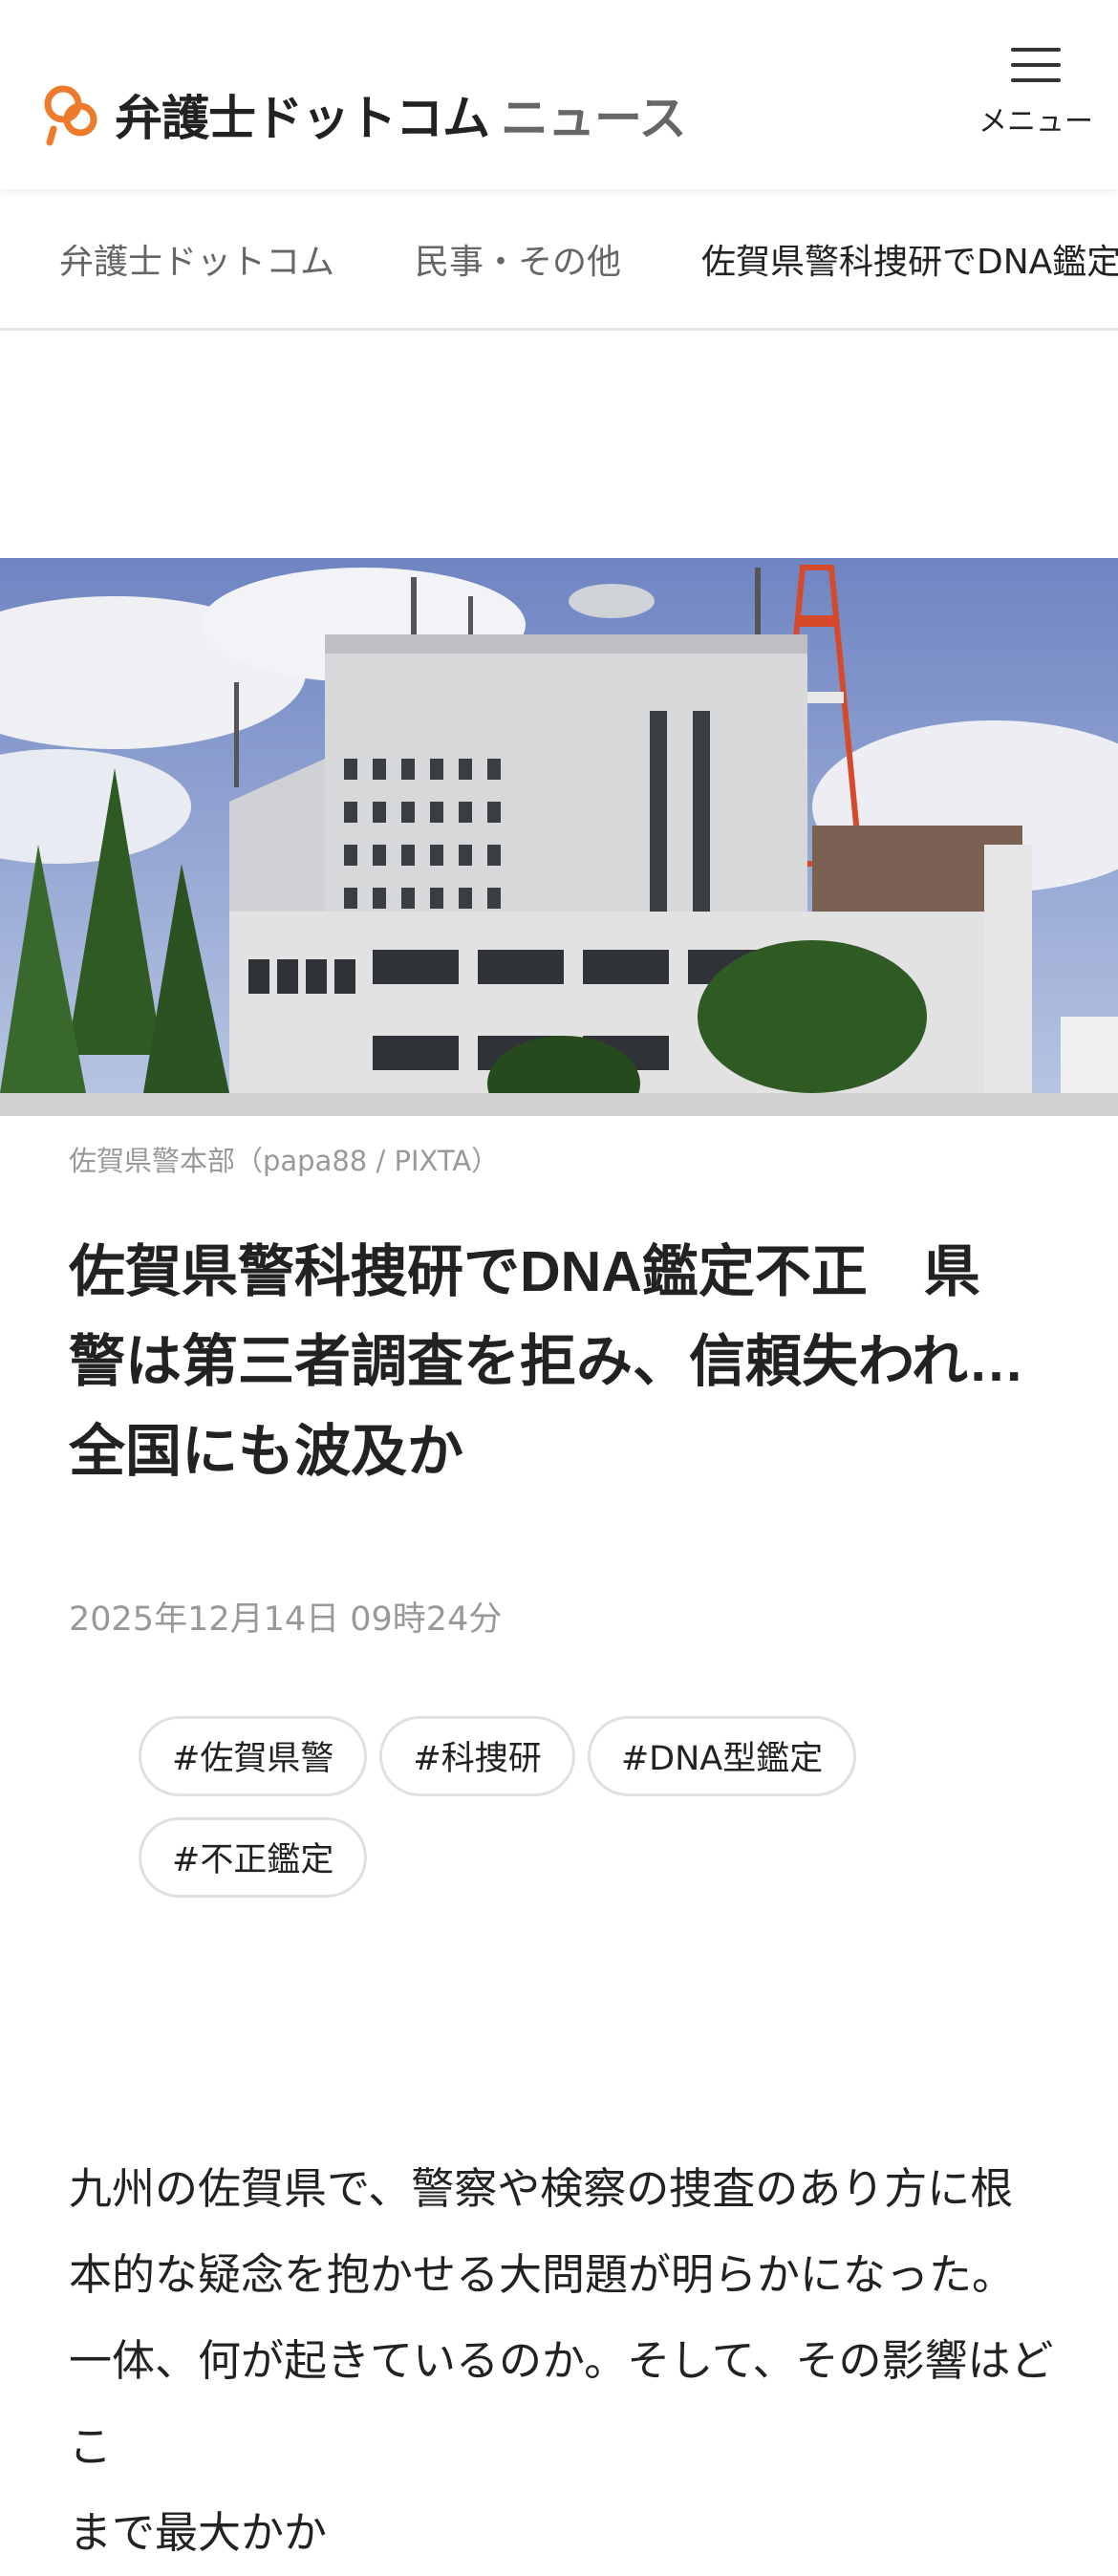 This screenshot has width=1118, height=2576. What do you see at coordinates (542, 2188) in the screenshot?
I see `body-line: 九州の佐賀県で、警察や検察の捜査のあり方に根` at bounding box center [542, 2188].